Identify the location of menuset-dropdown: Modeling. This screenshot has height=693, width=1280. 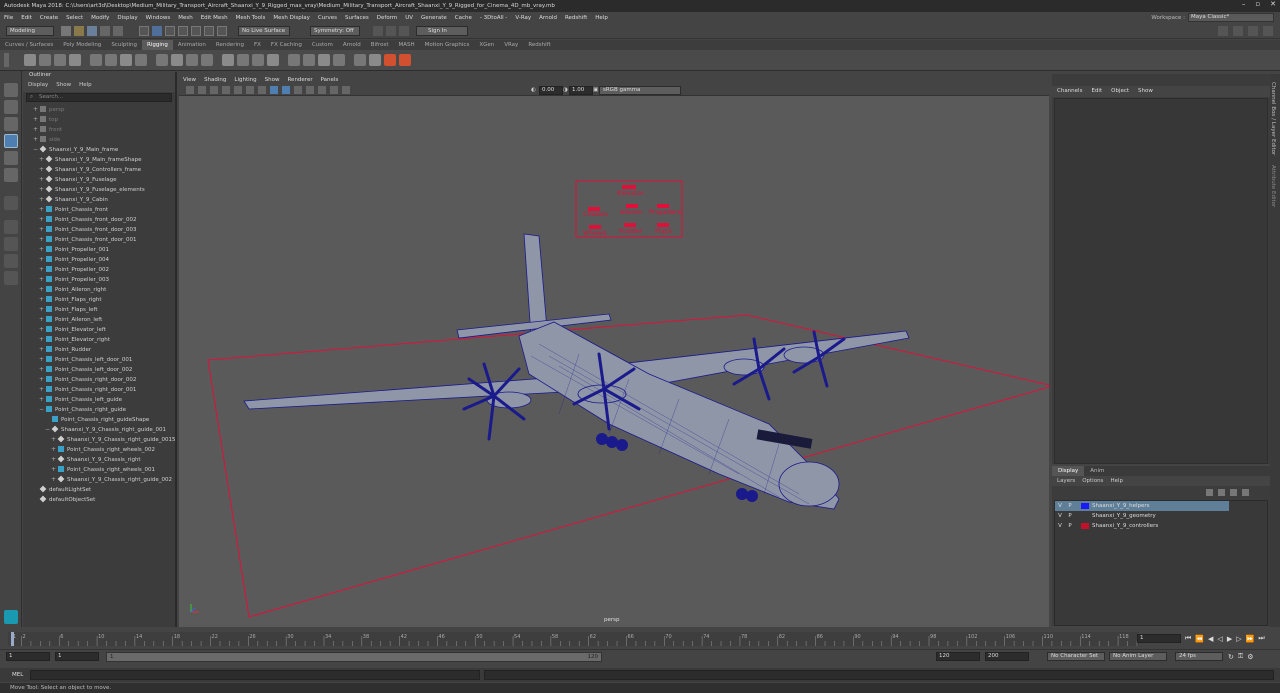
(30, 31).